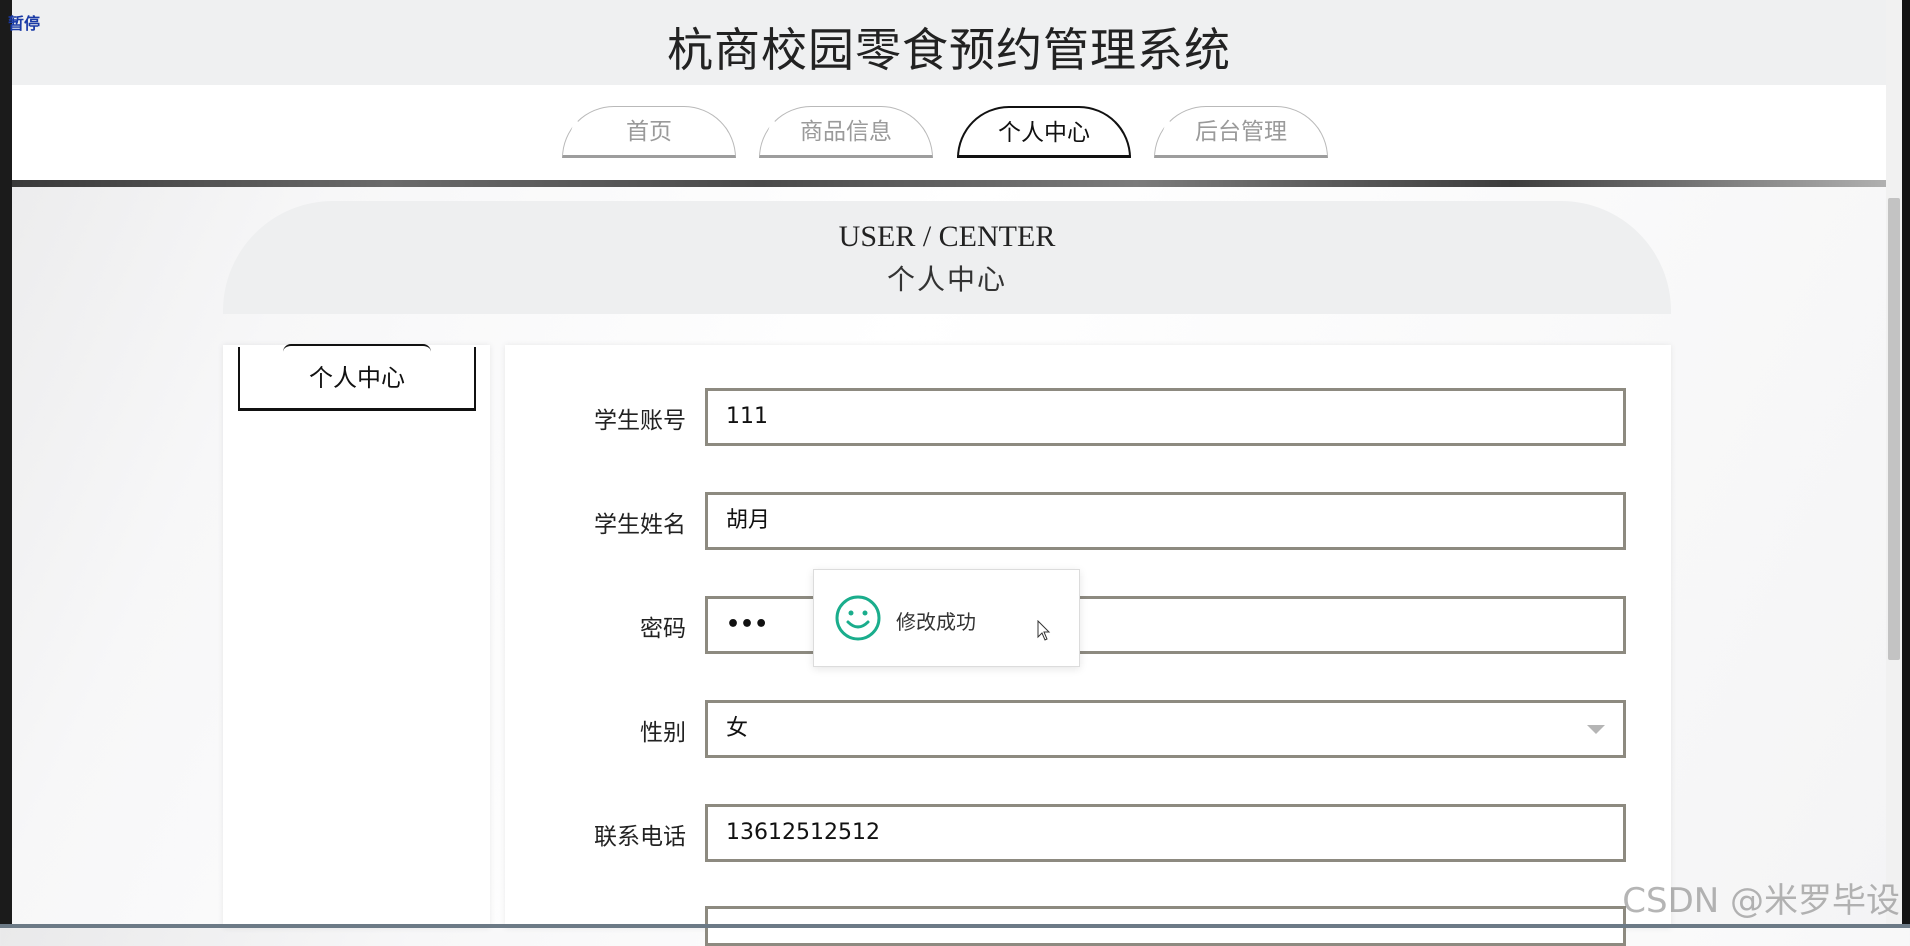  I want to click on toast-message: 修改成功, so click(936, 622).